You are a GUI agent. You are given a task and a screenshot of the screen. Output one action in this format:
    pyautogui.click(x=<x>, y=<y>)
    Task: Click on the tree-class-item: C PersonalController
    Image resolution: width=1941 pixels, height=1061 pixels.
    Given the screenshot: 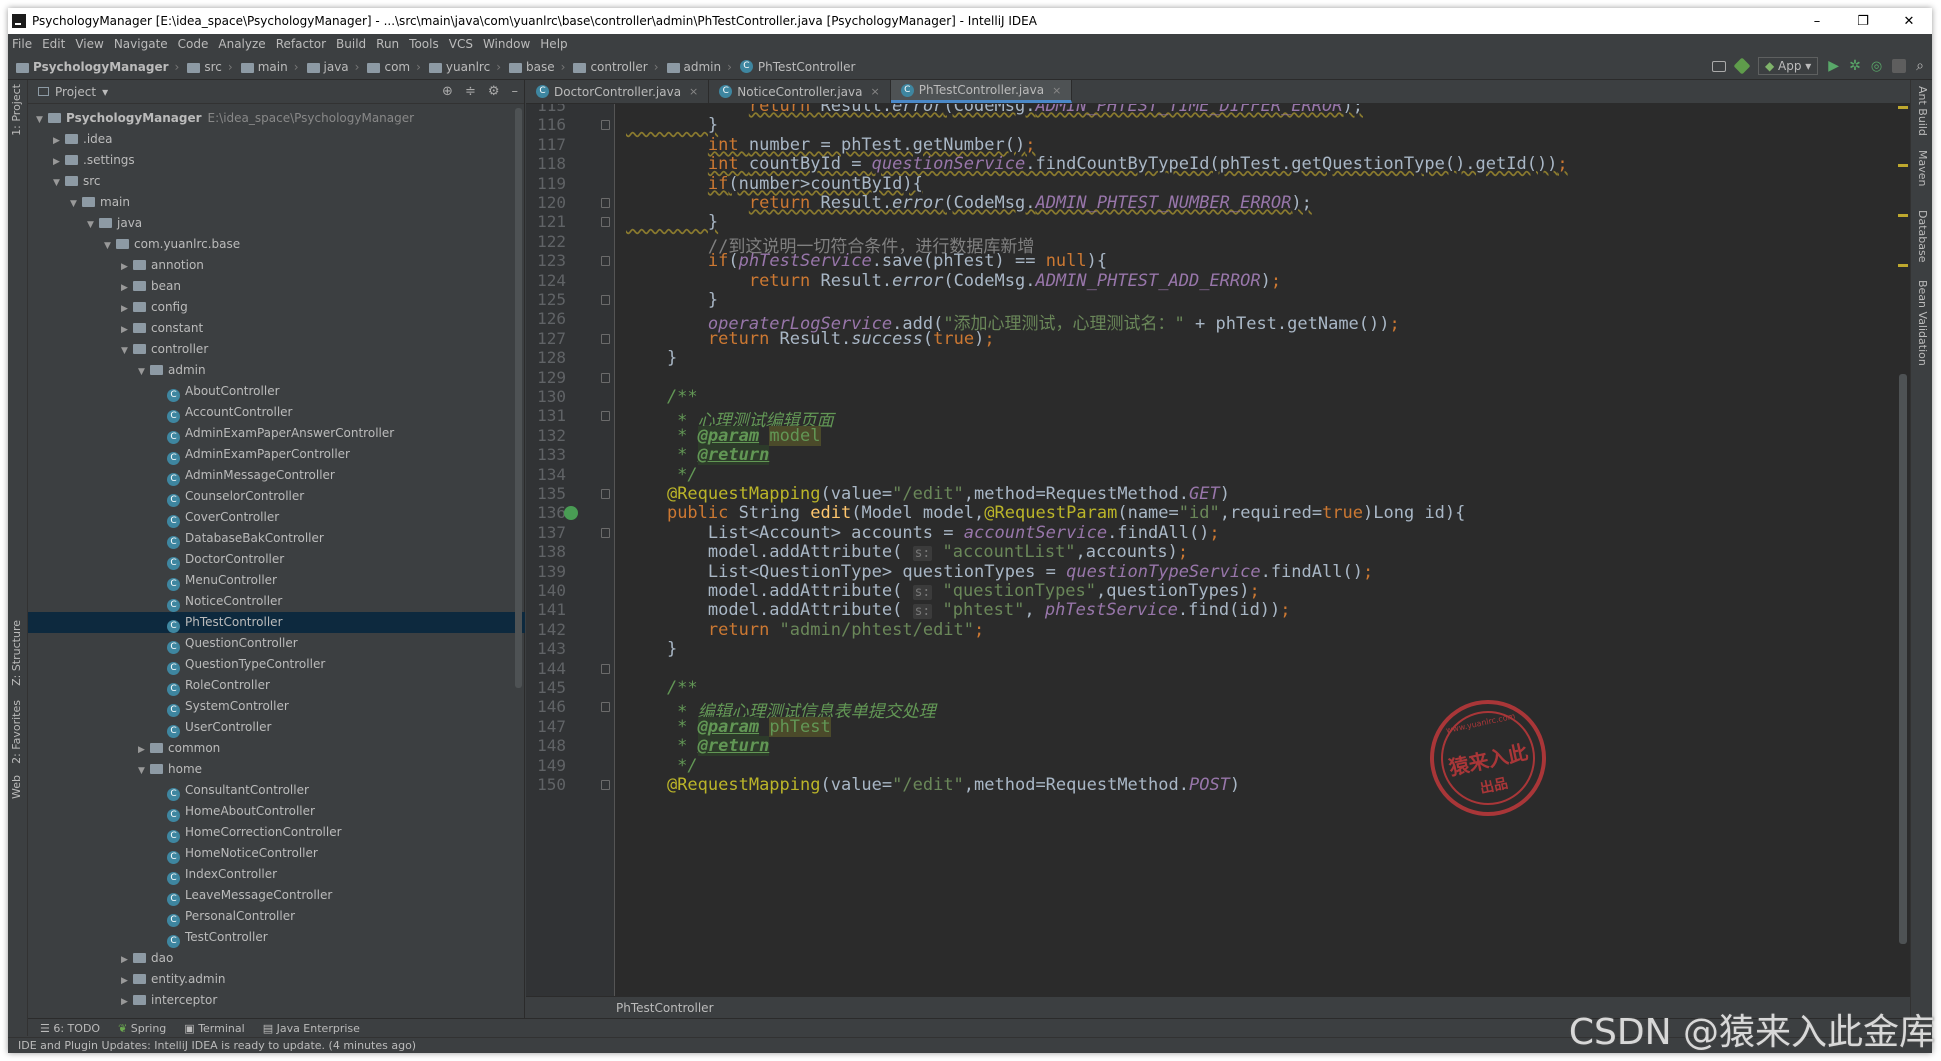 What is the action you would take?
    pyautogui.click(x=276, y=916)
    